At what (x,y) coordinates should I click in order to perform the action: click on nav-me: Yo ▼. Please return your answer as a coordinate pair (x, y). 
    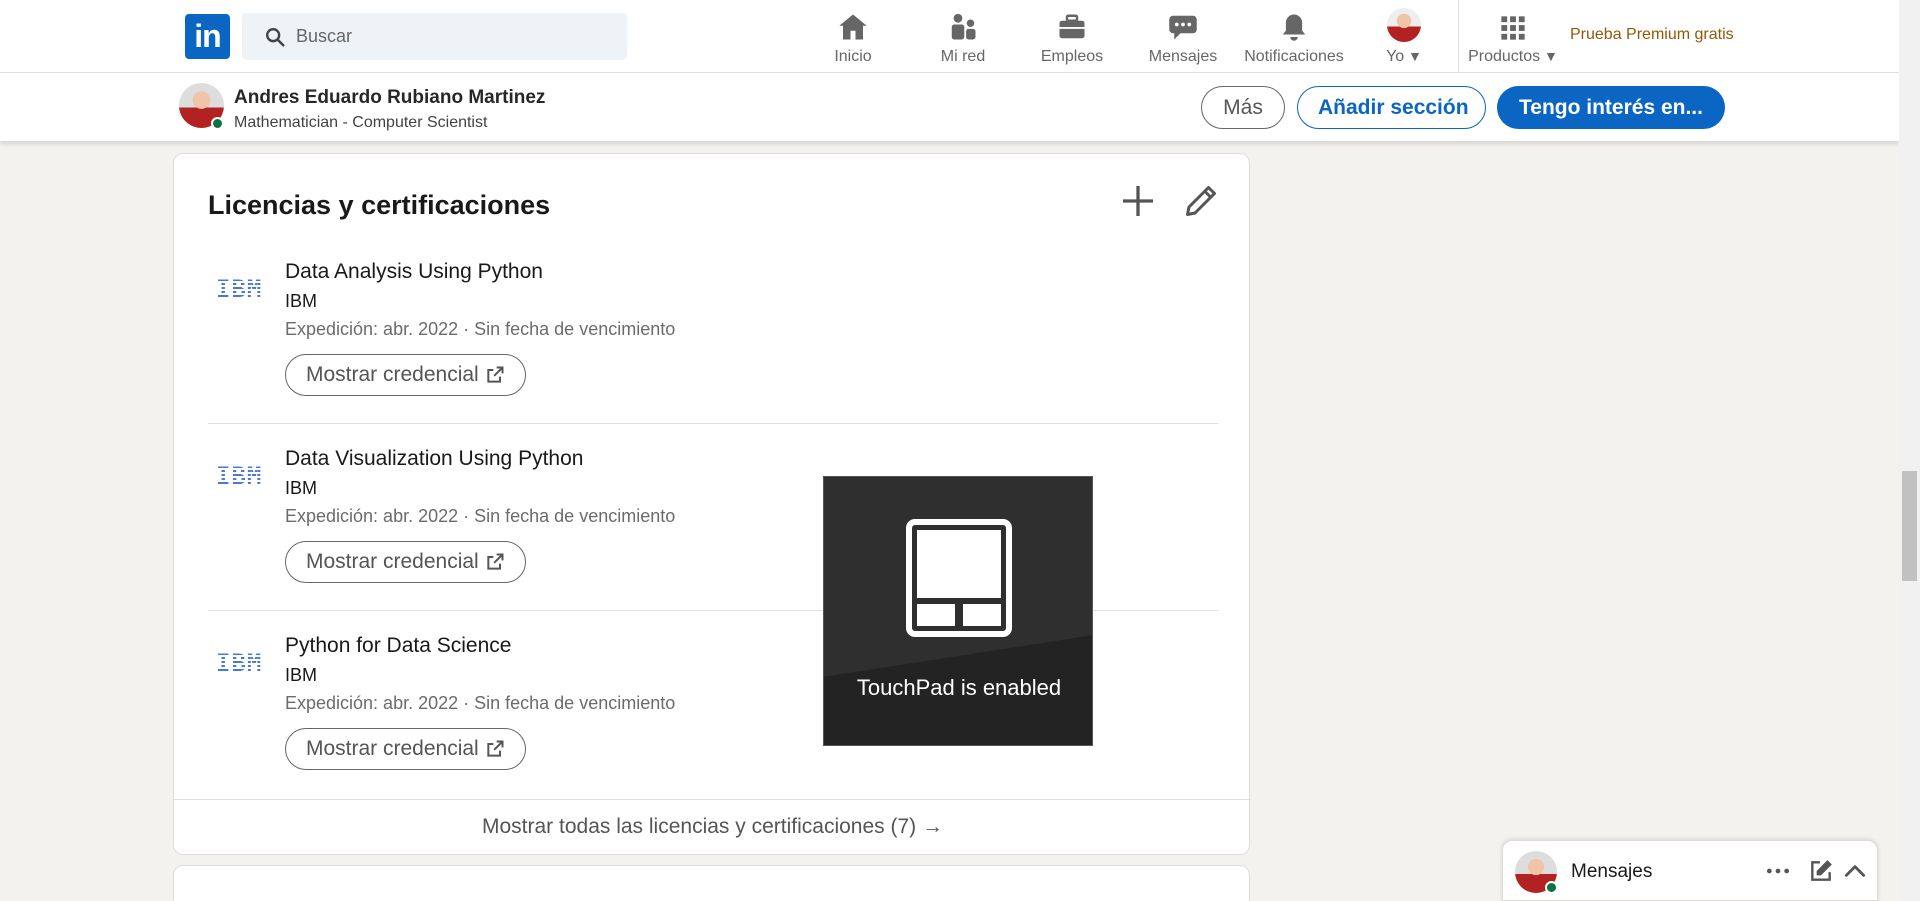
    Looking at the image, I should click on (1404, 38).